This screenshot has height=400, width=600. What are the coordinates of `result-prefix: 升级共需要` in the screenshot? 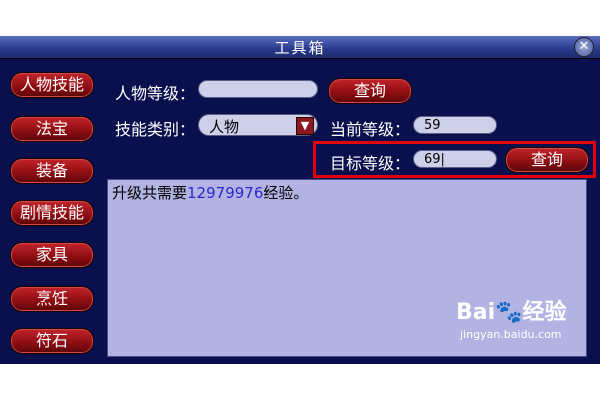 It's located at (150, 193).